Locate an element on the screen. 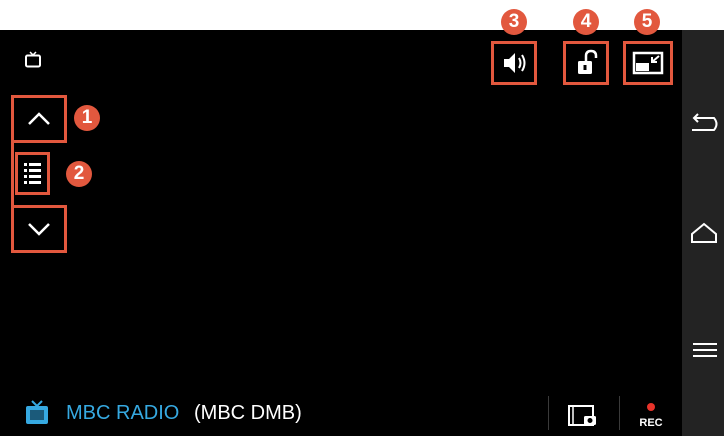 This screenshot has width=724, height=436. back-button is located at coordinates (704, 124).